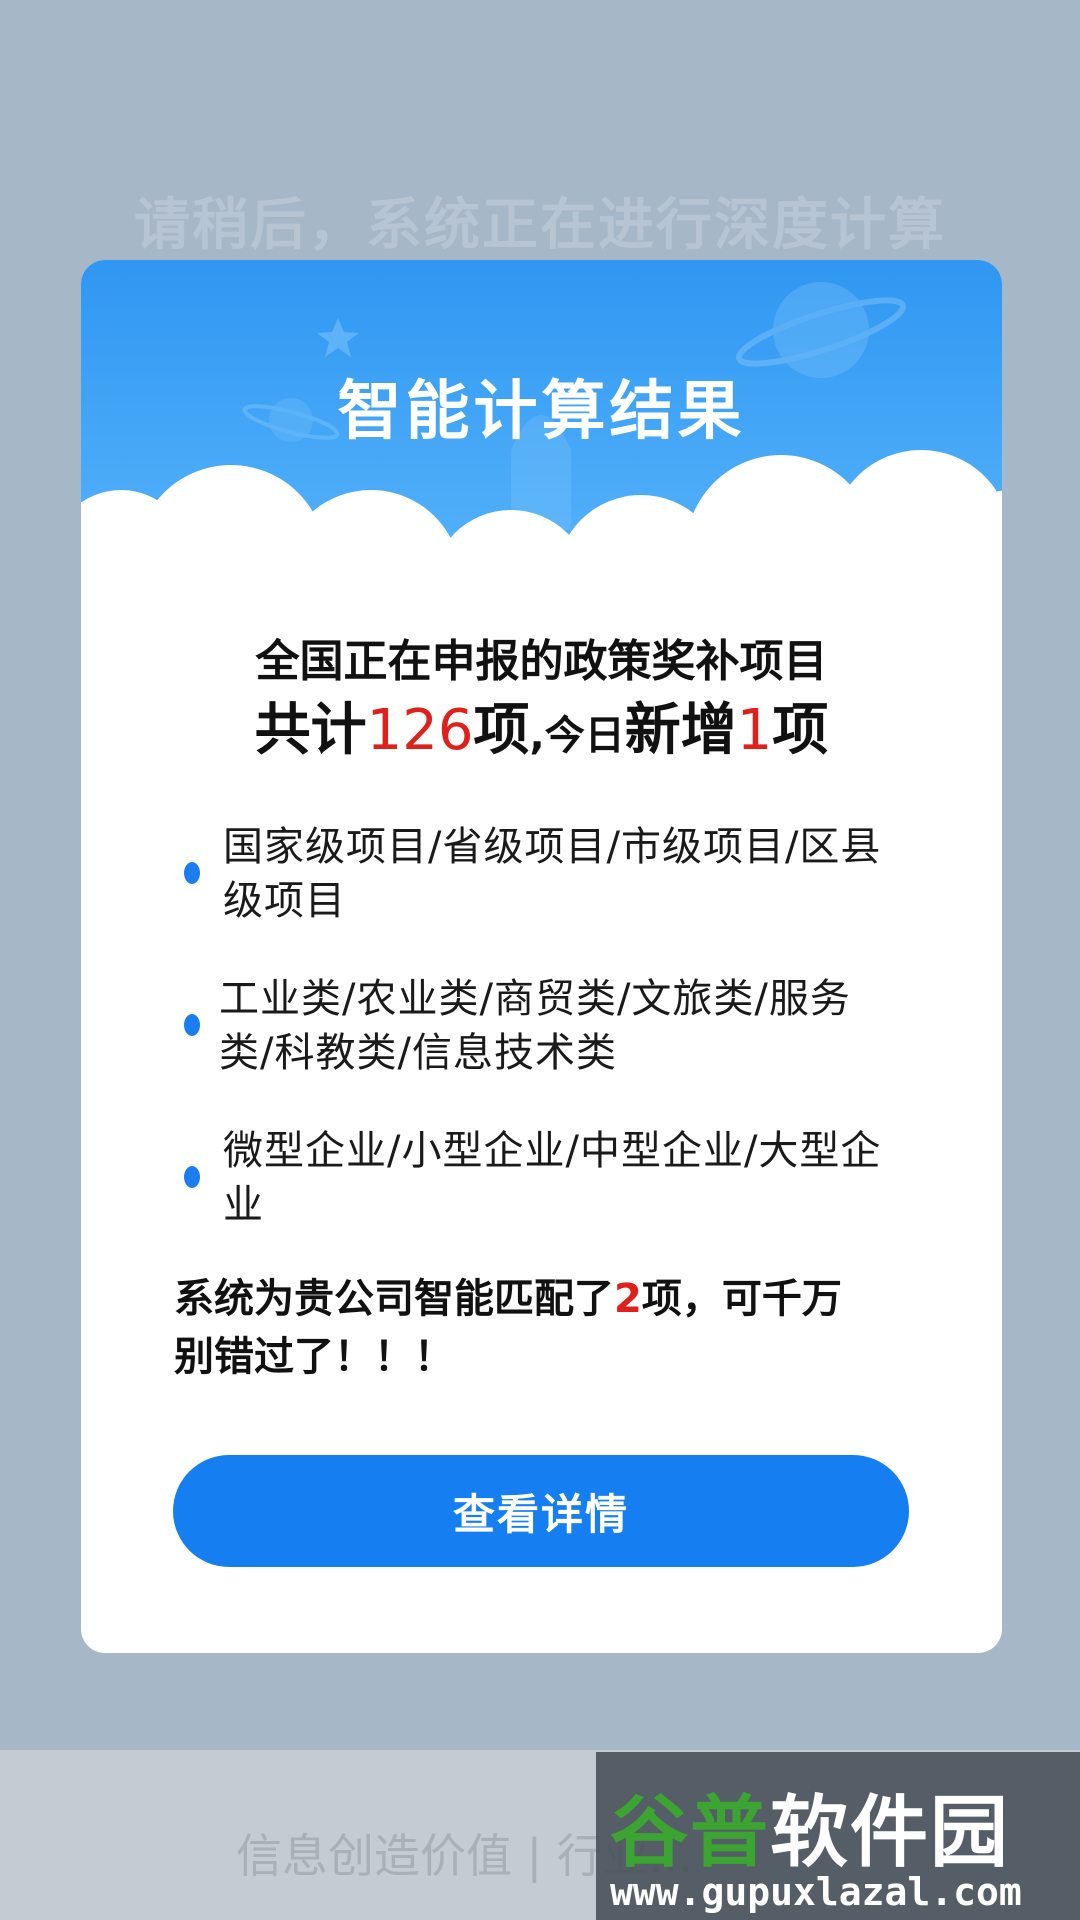 The width and height of the screenshot is (1080, 1920). Describe the element at coordinates (890, 1833) in the screenshot. I see `watermark-logo-part2: 软件园` at that location.